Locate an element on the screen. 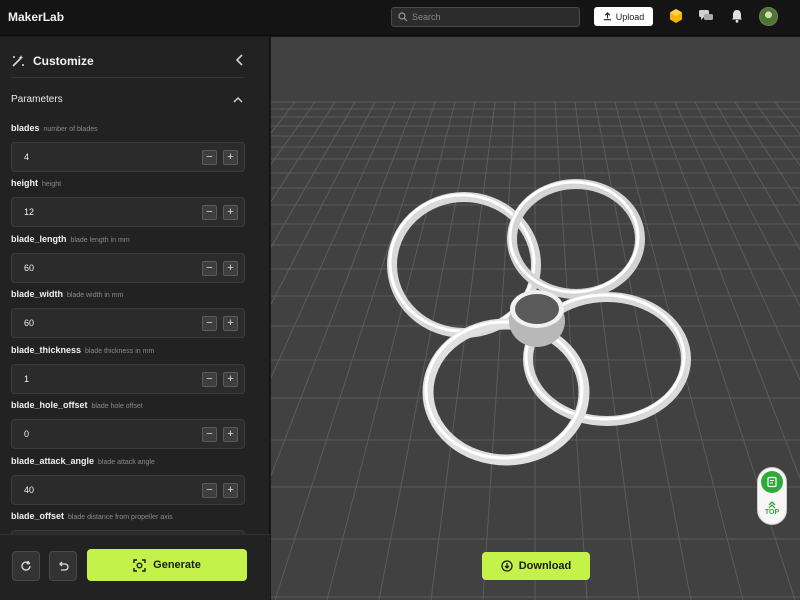  top-bar: MakerLab Upload is located at coordinates (400, 18).